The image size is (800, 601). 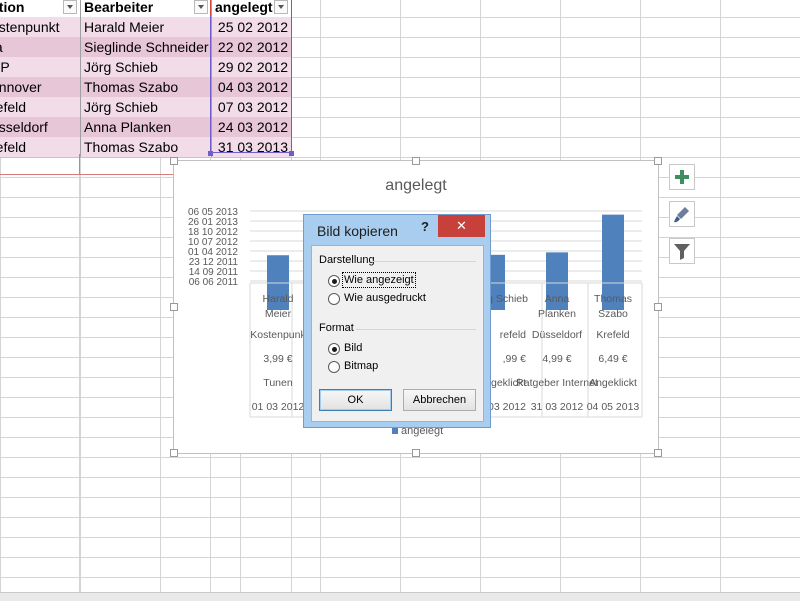 I want to click on cell-bearbeiter: Harald Meier, so click(x=145, y=27).